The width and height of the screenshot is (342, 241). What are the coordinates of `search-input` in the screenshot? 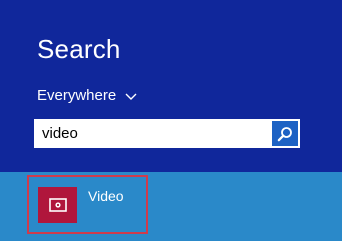 It's located at (152, 133).